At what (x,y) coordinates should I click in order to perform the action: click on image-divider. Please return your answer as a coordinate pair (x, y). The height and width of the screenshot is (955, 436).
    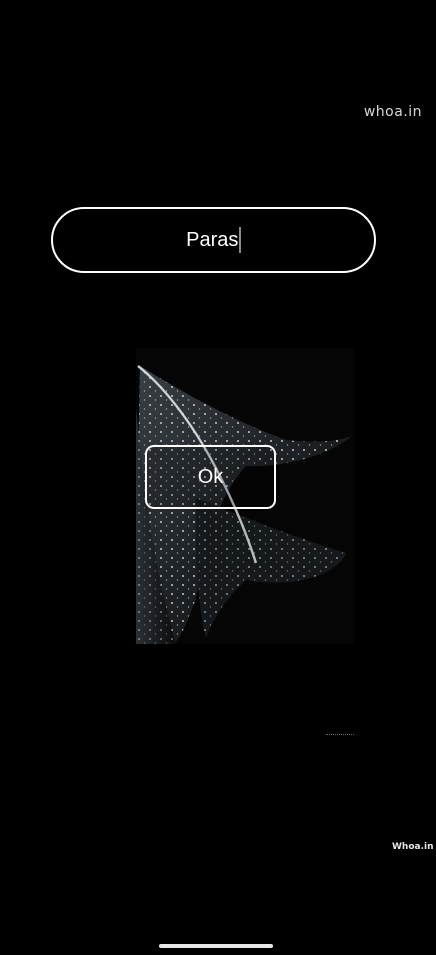
    Looking at the image, I should click on (340, 734).